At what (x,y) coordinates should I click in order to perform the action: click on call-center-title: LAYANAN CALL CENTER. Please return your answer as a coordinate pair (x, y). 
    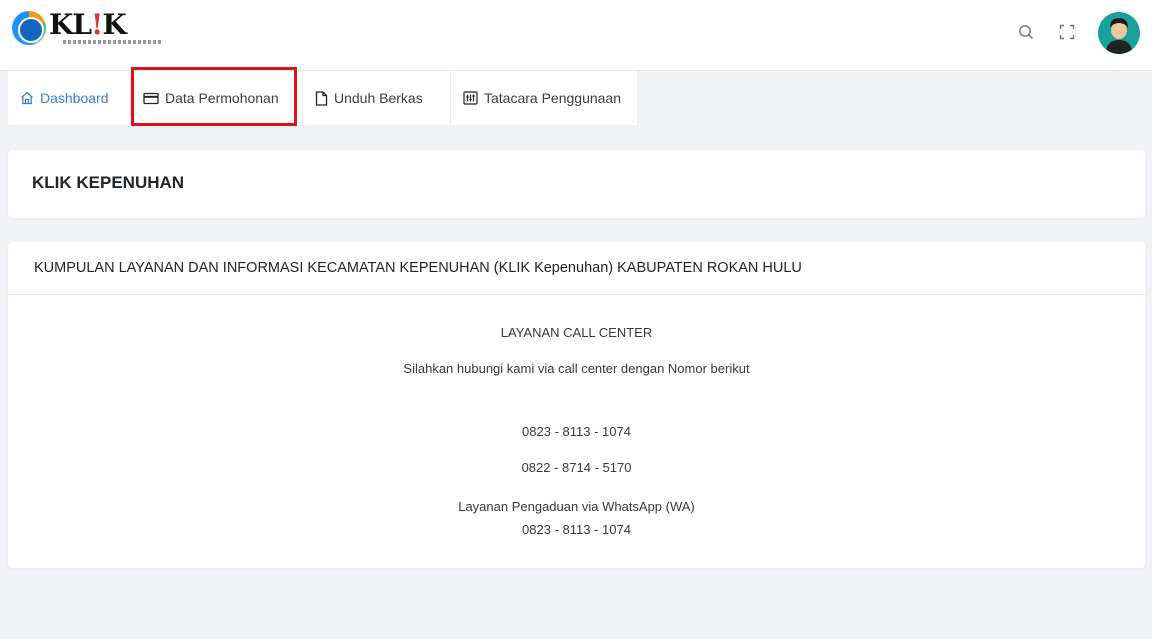
    Looking at the image, I should click on (576, 332).